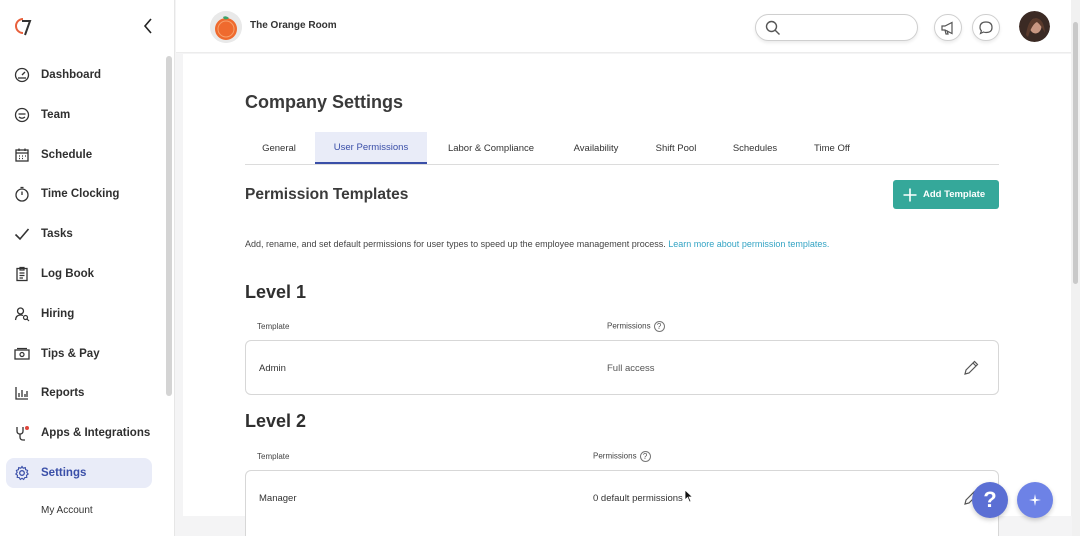 This screenshot has height=536, width=1080. I want to click on page-title: Company Settings, so click(324, 102).